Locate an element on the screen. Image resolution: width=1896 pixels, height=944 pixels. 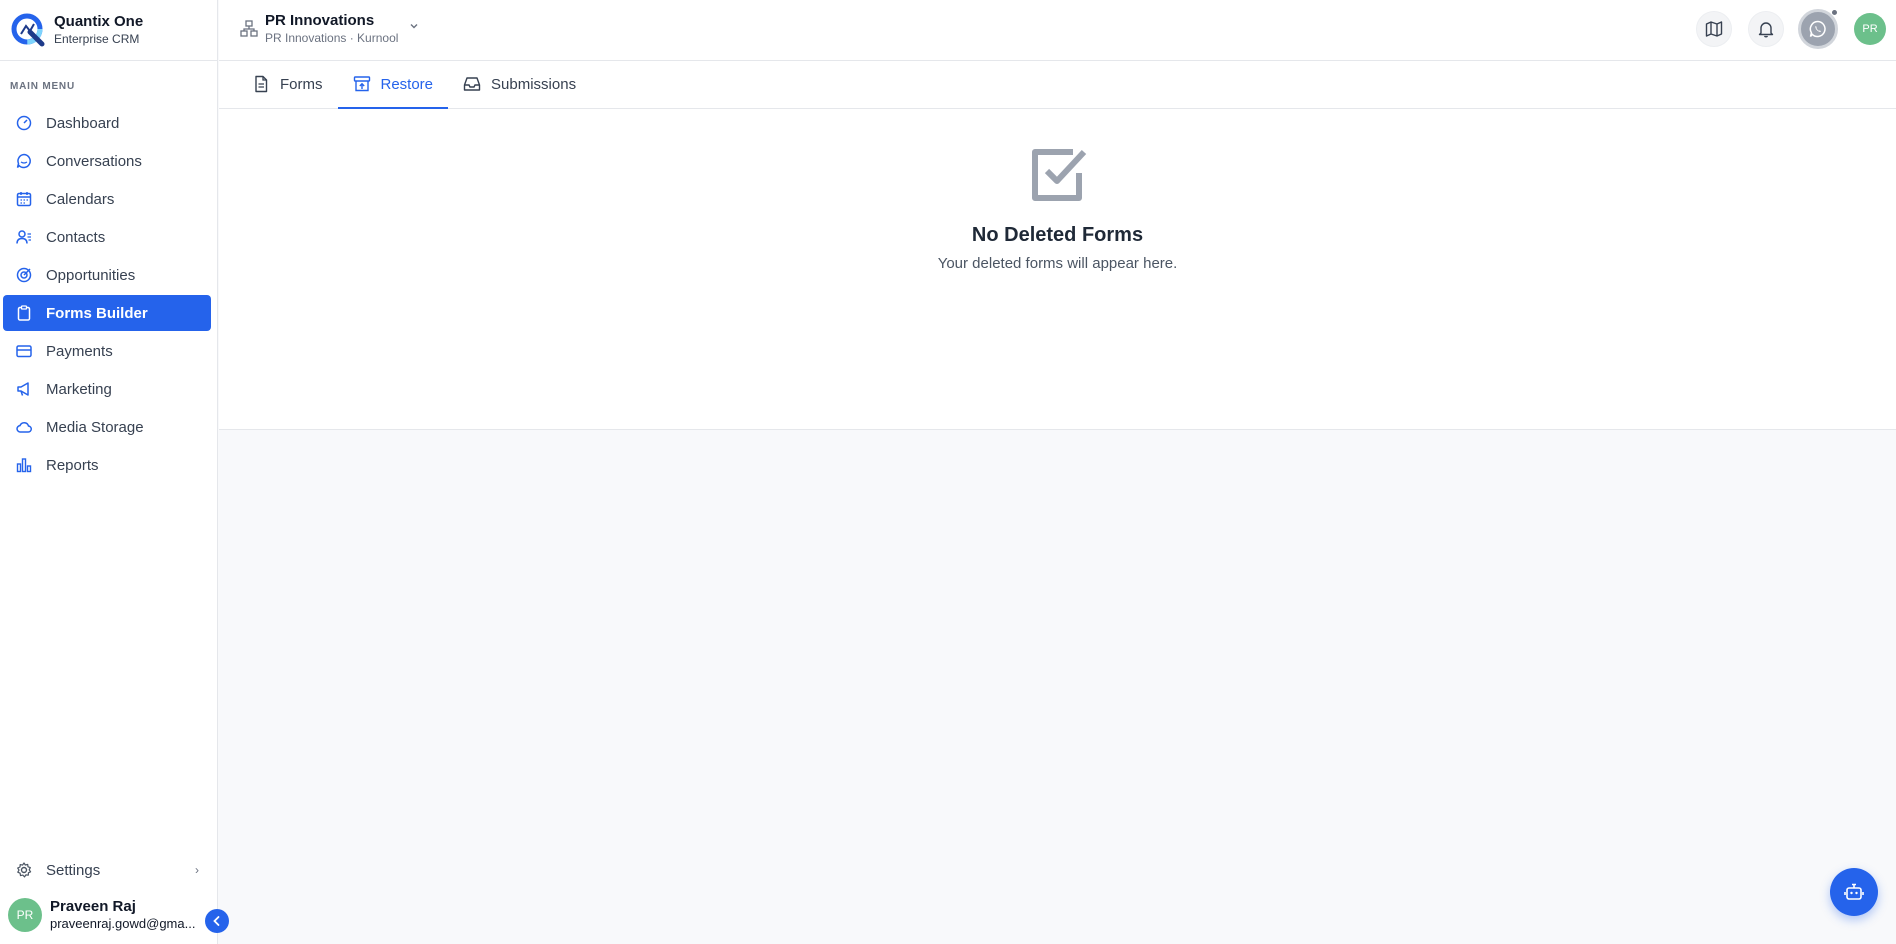
sidebar-item-label: Opportunities is located at coordinates (91, 275).